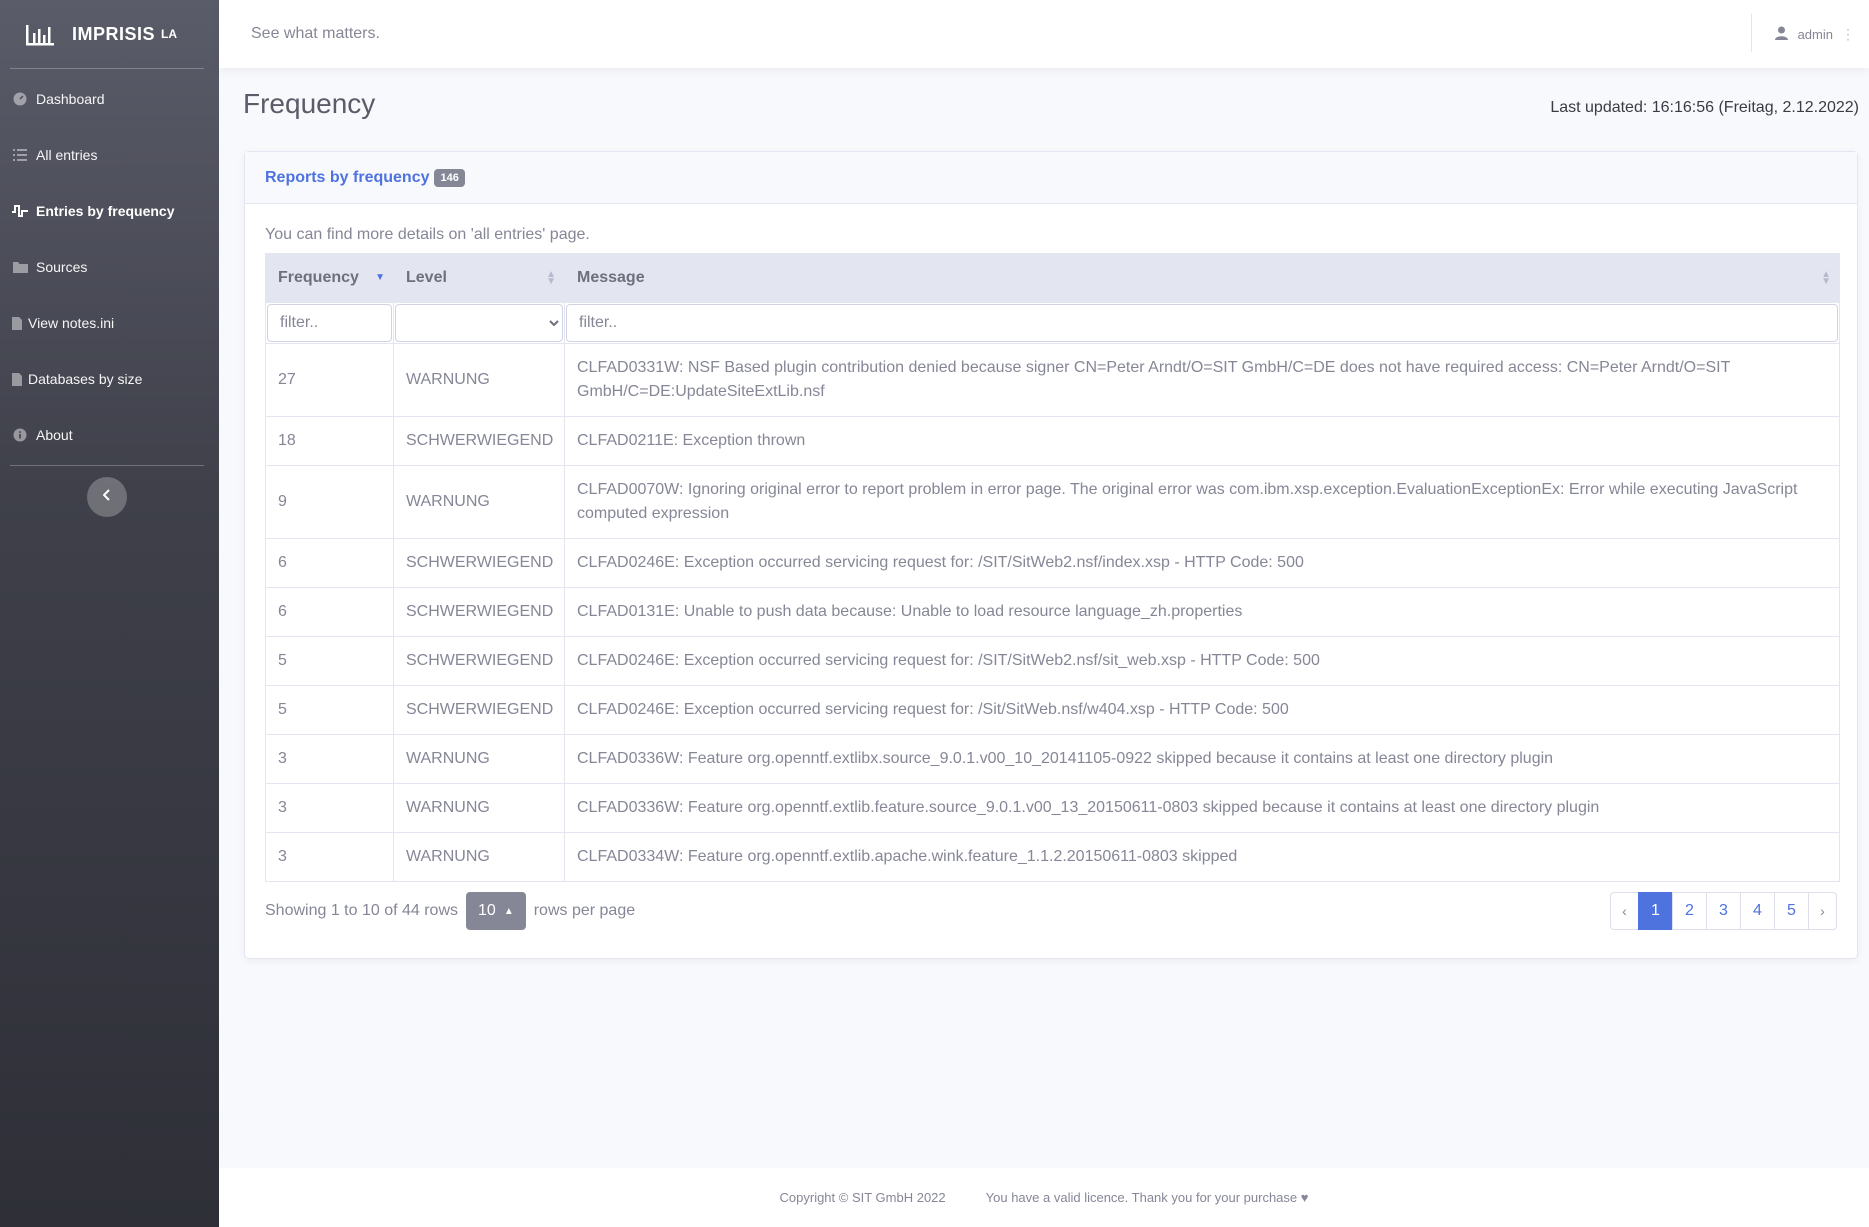 The image size is (1869, 1227). What do you see at coordinates (67, 155) in the screenshot?
I see `sidebar-item-label: All entries` at bounding box center [67, 155].